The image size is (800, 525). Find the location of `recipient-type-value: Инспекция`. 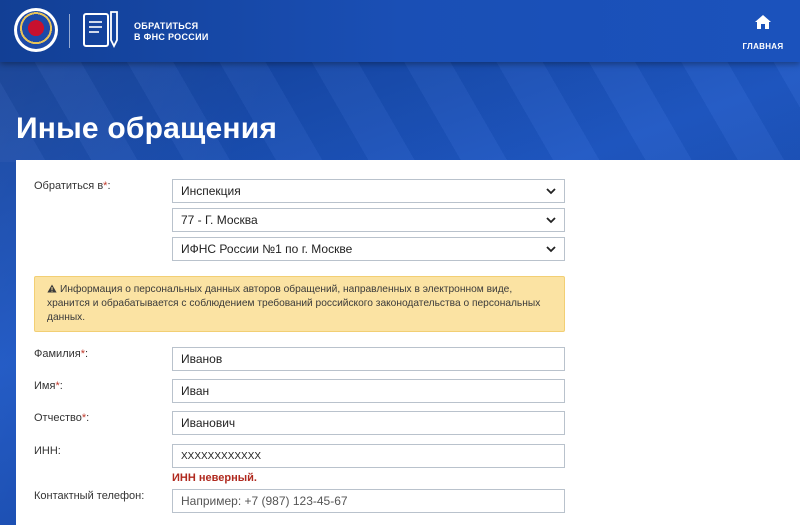

recipient-type-value: Инспекция is located at coordinates (211, 191).